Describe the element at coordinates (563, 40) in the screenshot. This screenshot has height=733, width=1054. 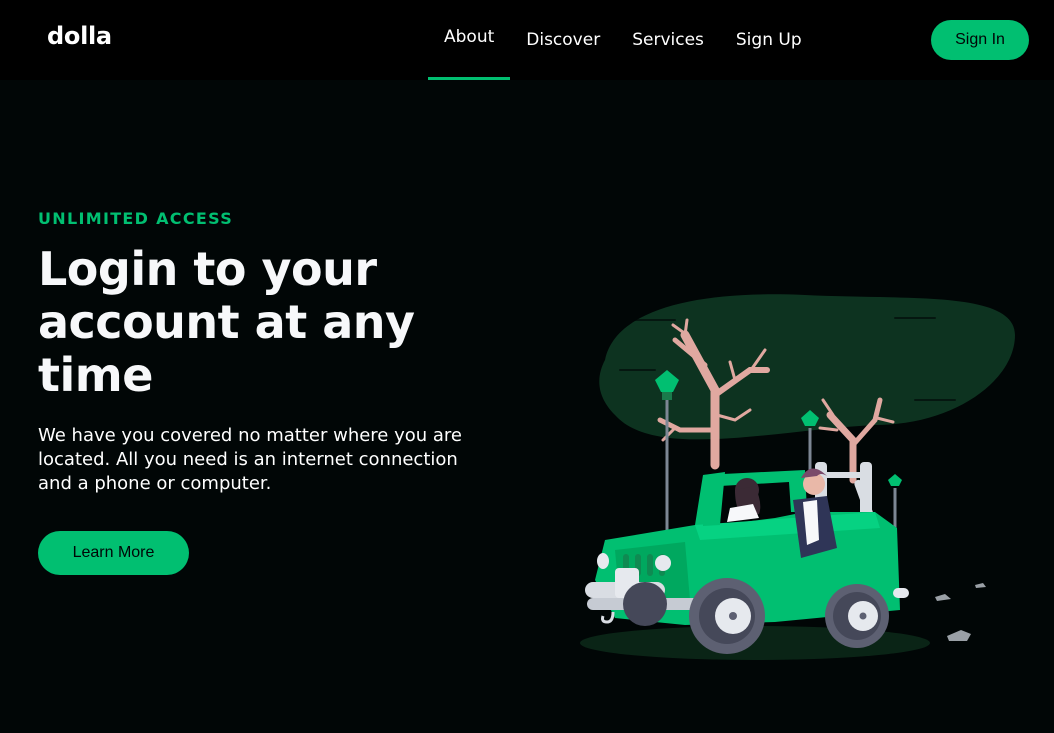
I see `nav-item-discover: Discover` at that location.